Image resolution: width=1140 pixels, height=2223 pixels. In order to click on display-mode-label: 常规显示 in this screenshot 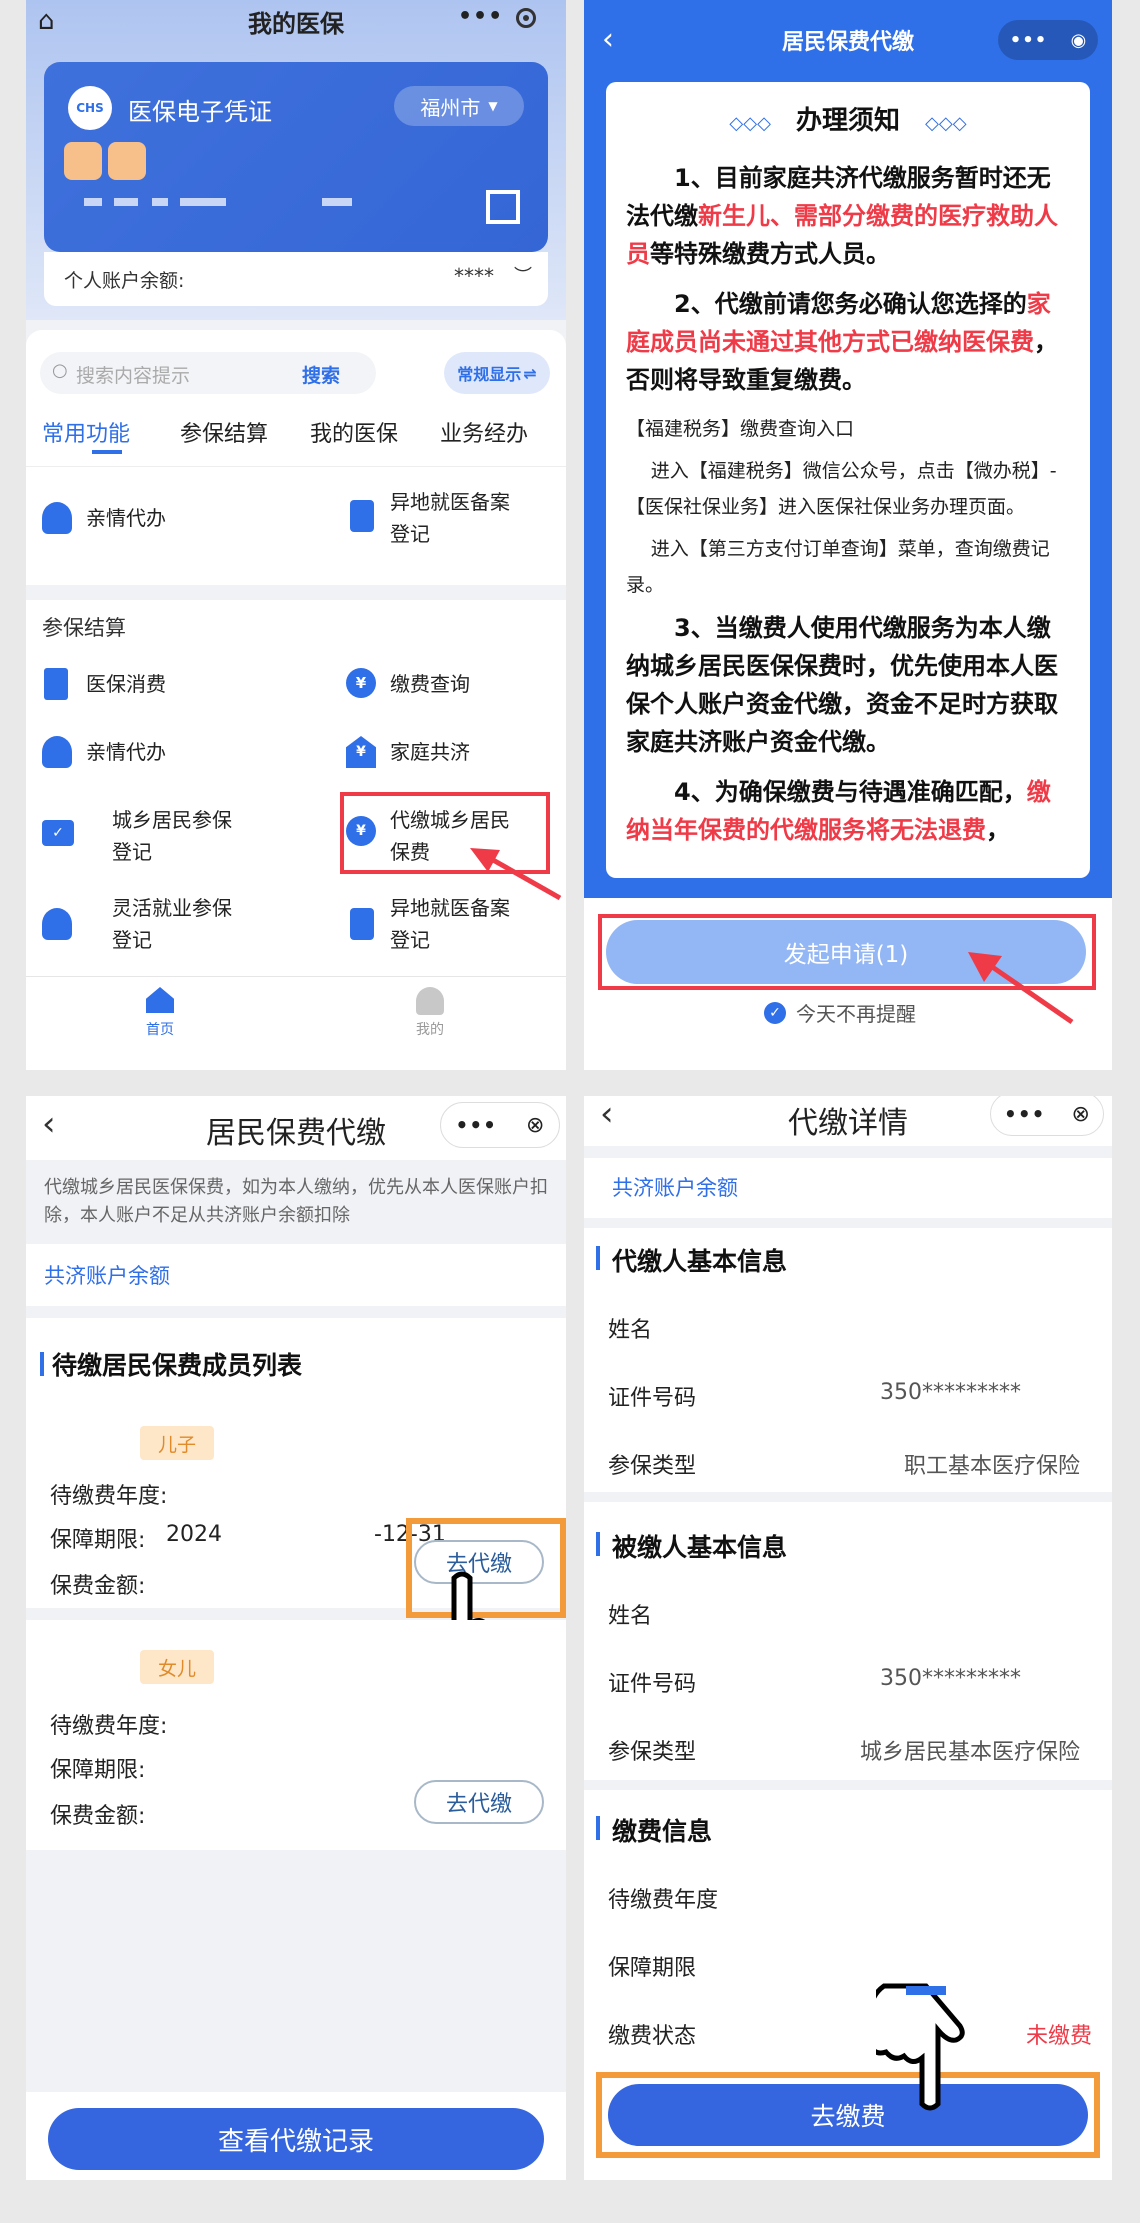, I will do `click(489, 374)`.